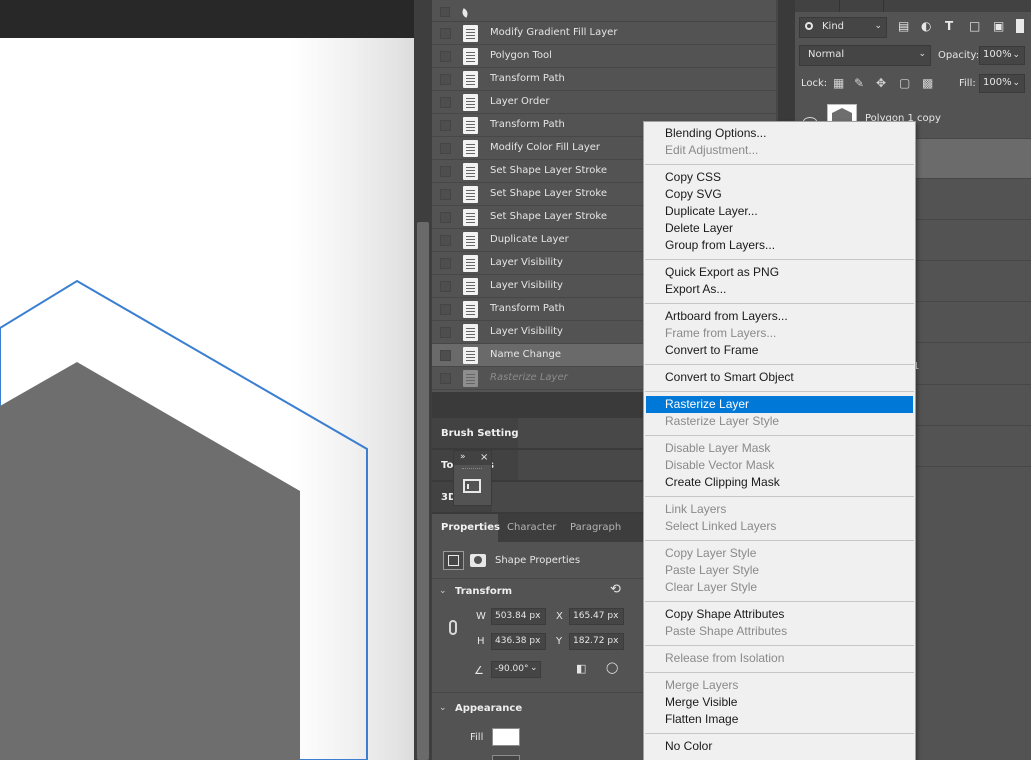 This screenshot has height=760, width=1031. I want to click on expand-panel-icon: », so click(463, 457).